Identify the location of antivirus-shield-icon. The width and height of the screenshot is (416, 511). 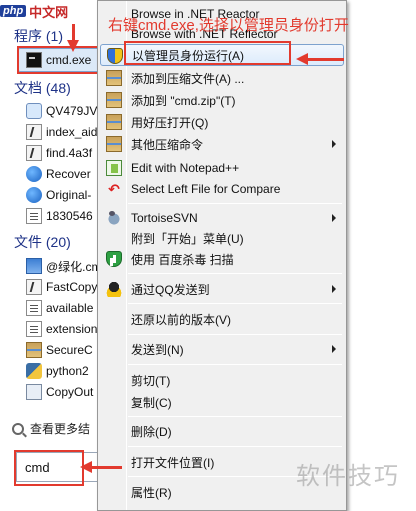
(114, 259).